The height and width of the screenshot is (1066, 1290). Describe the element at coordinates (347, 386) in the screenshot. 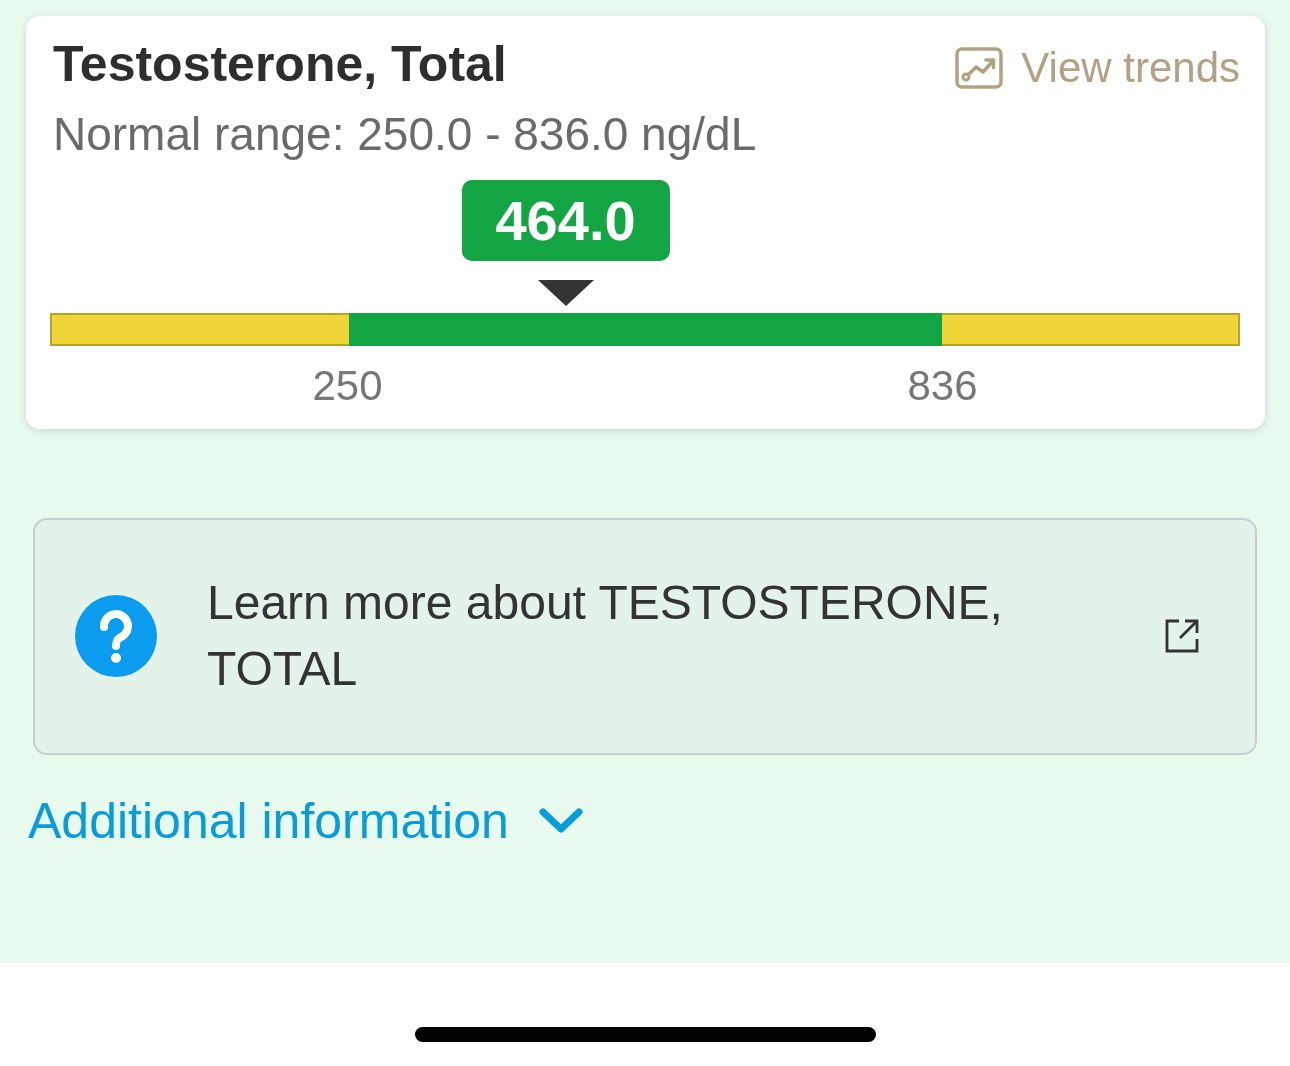

I see `tick-label: 250` at that location.